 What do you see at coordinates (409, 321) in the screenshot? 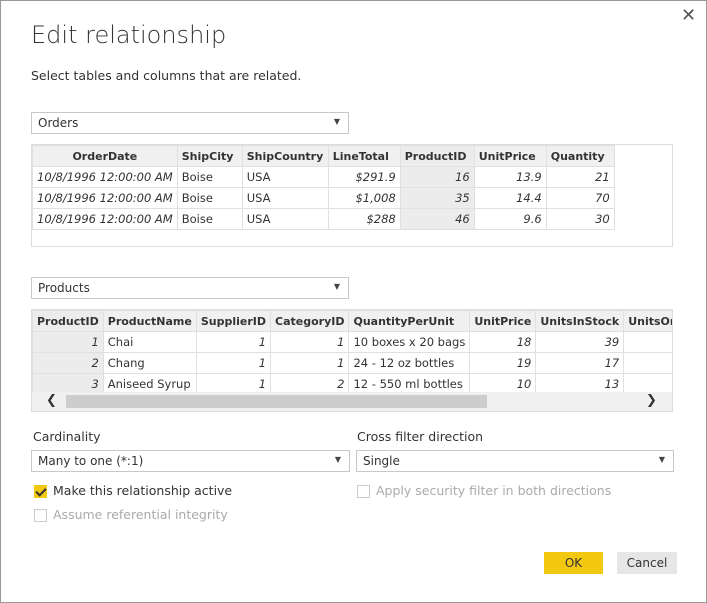
I see `column-header: QuantityPerUnit` at bounding box center [409, 321].